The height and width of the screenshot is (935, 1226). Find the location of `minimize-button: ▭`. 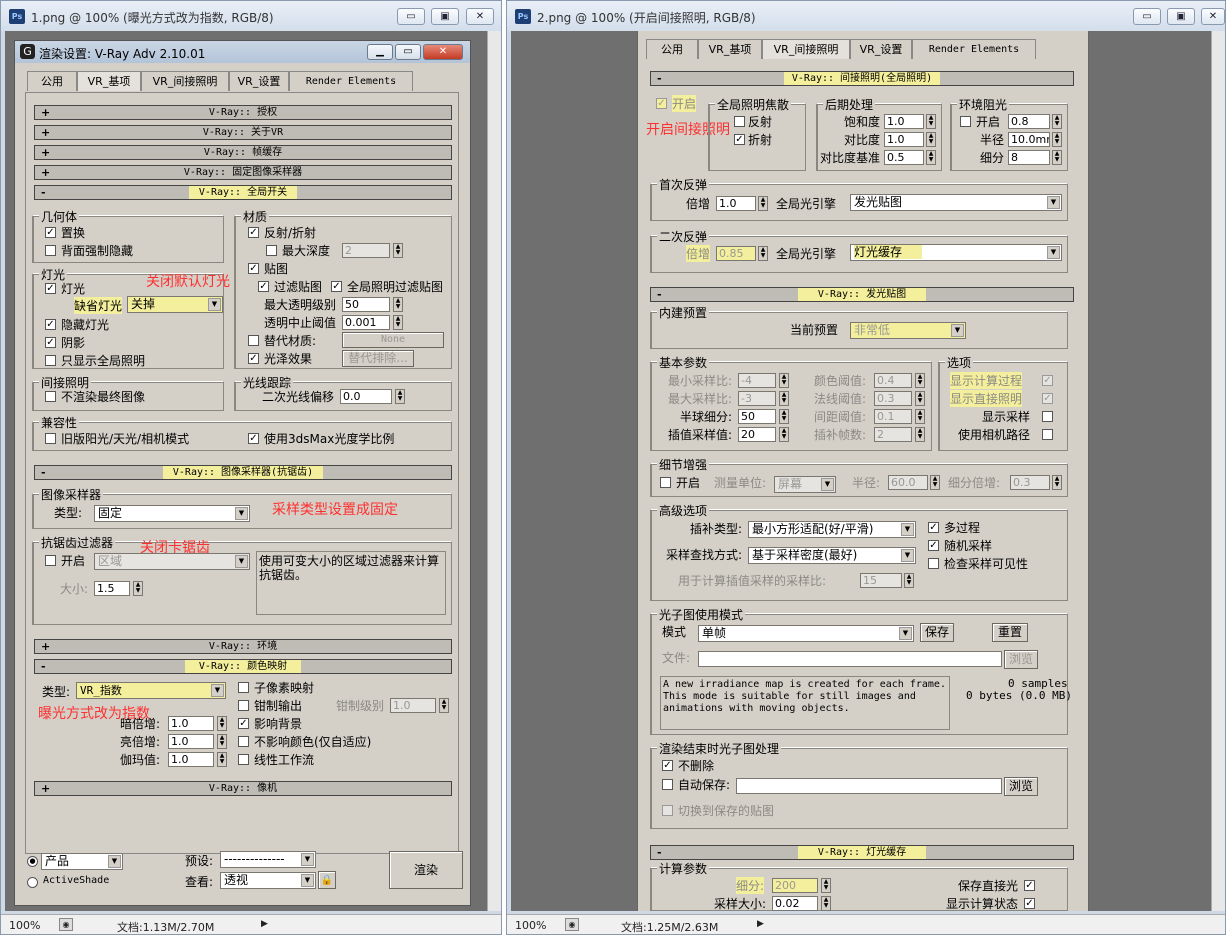

minimize-button: ▭ is located at coordinates (1147, 16).